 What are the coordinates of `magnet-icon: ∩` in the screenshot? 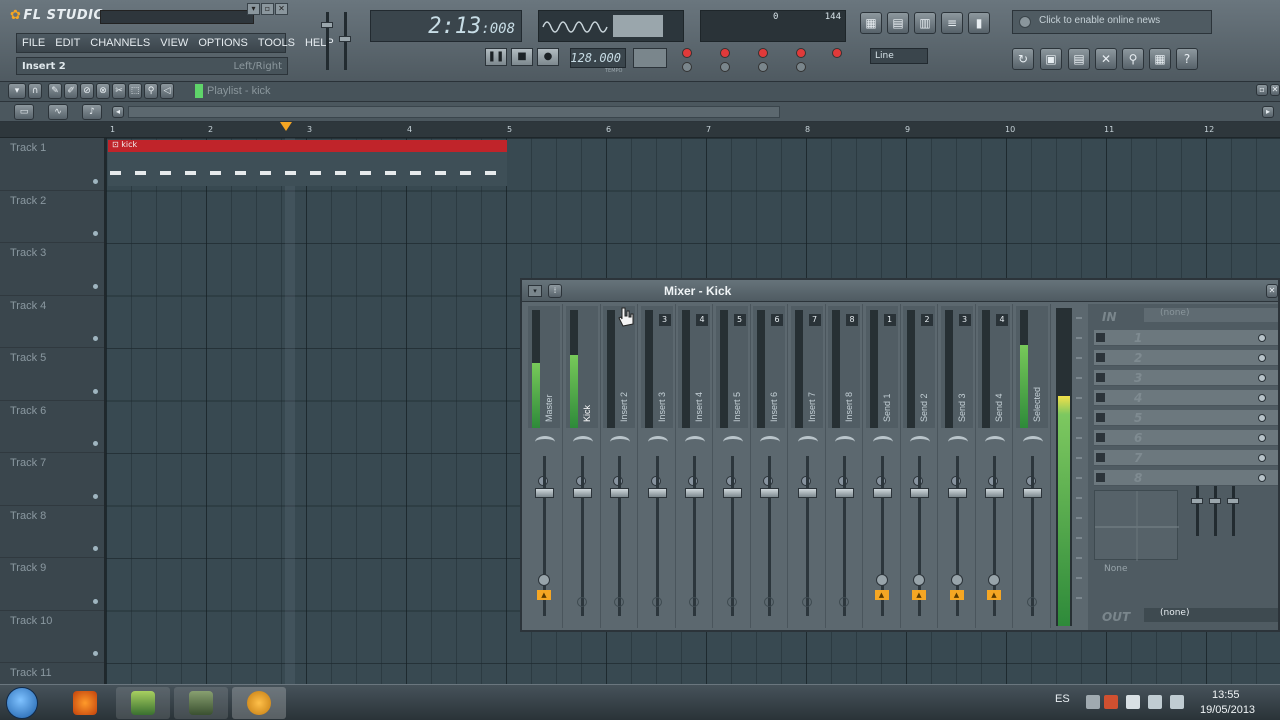 It's located at (35, 91).